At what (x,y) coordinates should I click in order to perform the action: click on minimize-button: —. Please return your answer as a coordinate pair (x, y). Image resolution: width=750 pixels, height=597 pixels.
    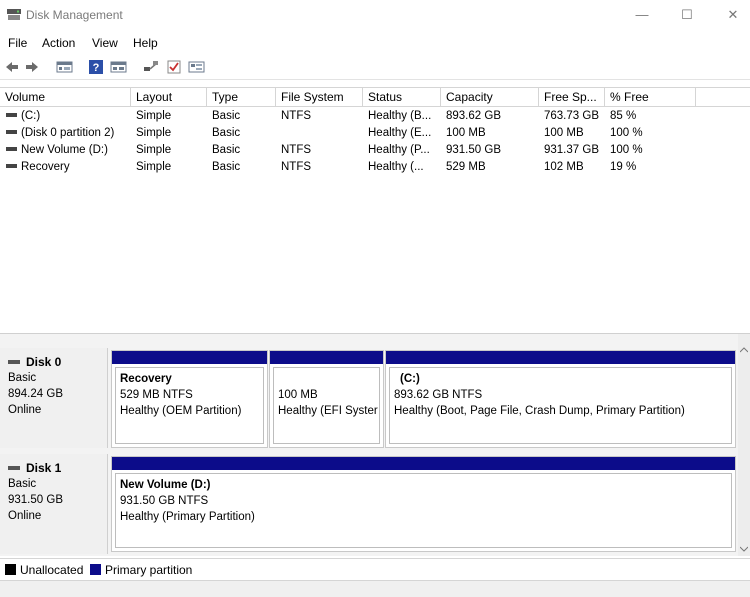
    Looking at the image, I should click on (642, 15).